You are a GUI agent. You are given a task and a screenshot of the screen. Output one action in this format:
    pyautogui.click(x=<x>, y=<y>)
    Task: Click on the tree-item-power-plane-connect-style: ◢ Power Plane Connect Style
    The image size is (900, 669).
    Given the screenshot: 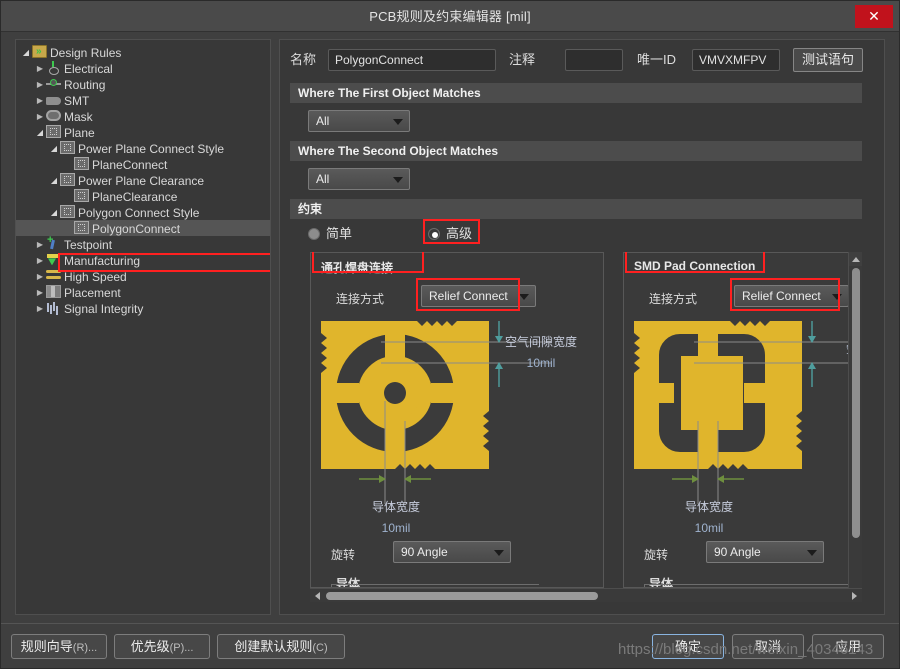 What is the action you would take?
    pyautogui.click(x=143, y=148)
    